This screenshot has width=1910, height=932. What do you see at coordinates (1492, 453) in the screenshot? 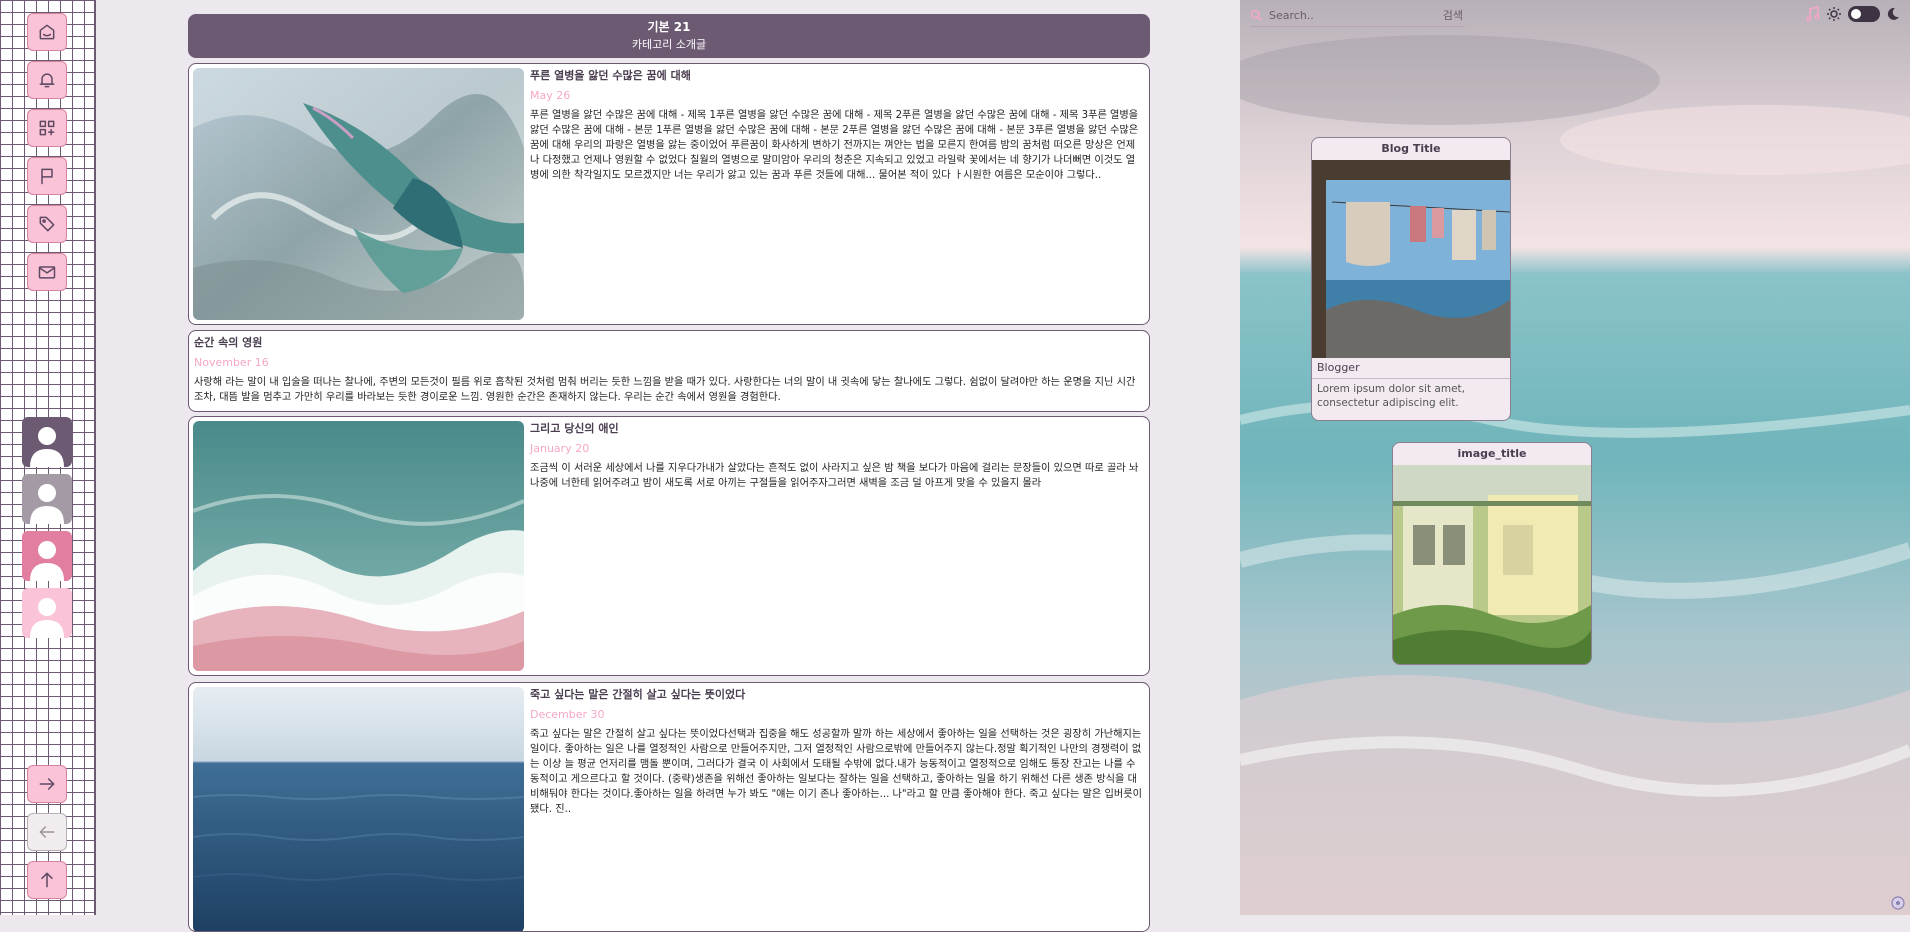
I see `image-title: image_title` at bounding box center [1492, 453].